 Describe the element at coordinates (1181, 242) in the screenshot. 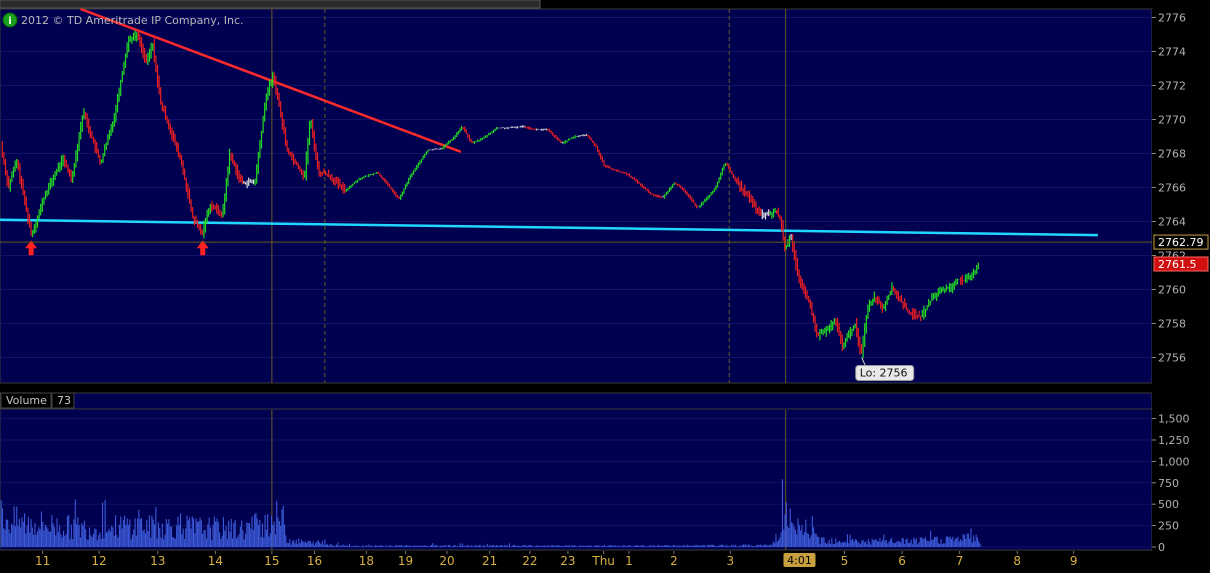

I see `reference-price-tag: 2762.79` at that location.